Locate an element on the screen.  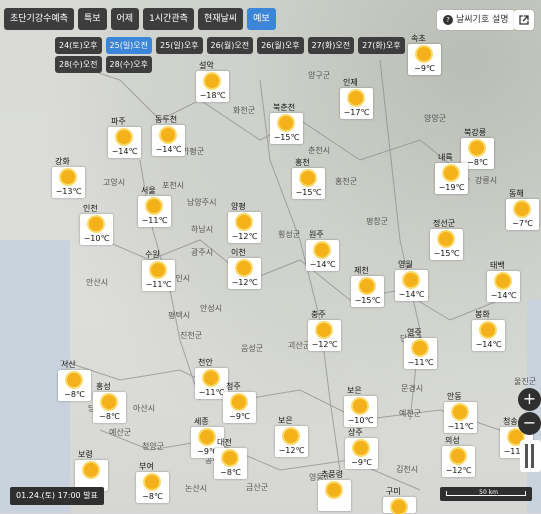
city-weather-card: −7℃ is located at coordinates (522, 214).